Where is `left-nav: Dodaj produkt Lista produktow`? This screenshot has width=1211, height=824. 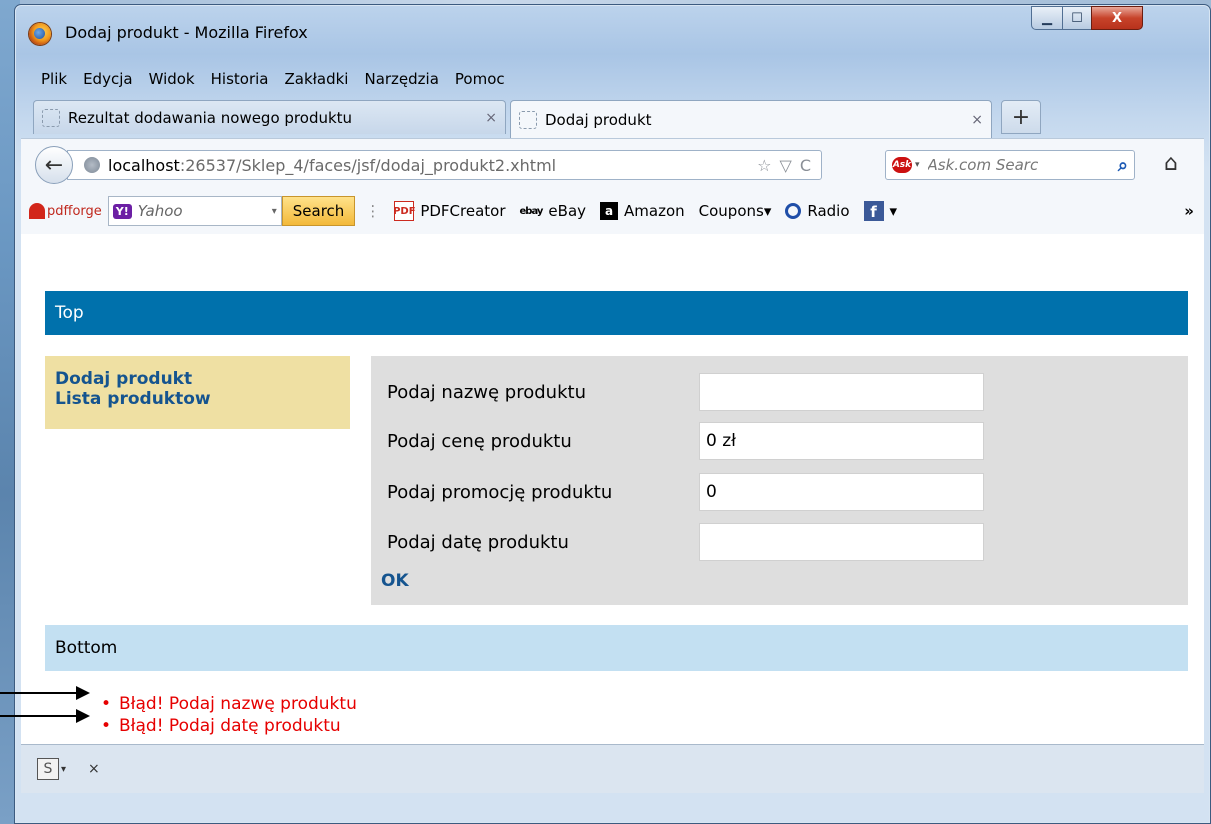 left-nav: Dodaj produkt Lista produktow is located at coordinates (197, 392).